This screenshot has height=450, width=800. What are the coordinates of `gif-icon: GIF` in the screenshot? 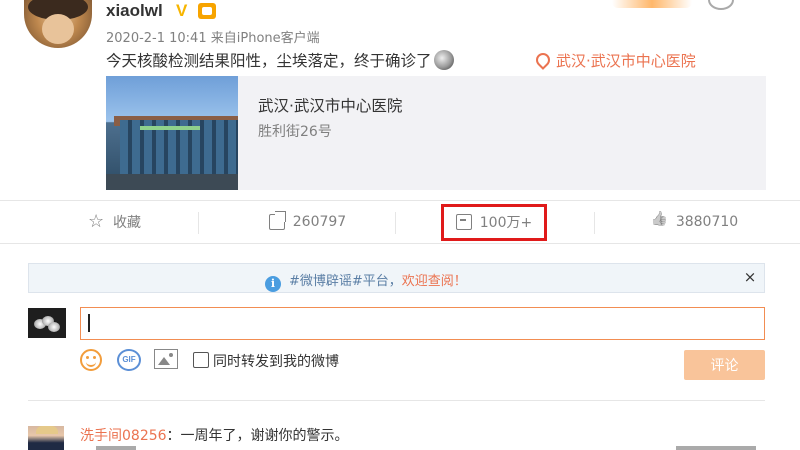 It's located at (129, 360).